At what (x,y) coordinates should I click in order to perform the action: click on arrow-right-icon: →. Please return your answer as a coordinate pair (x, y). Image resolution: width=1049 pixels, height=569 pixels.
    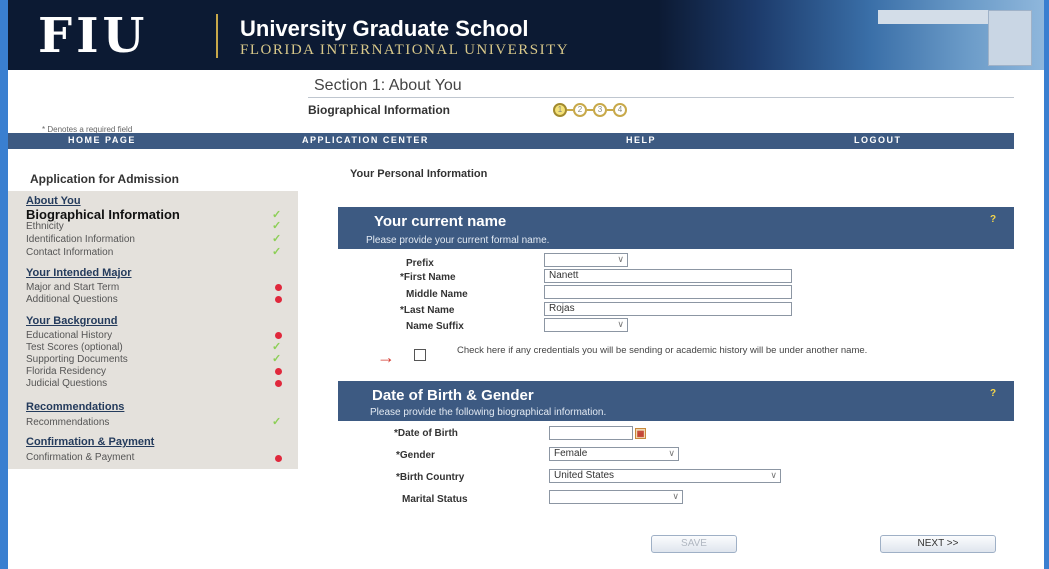
    Looking at the image, I should click on (386, 357).